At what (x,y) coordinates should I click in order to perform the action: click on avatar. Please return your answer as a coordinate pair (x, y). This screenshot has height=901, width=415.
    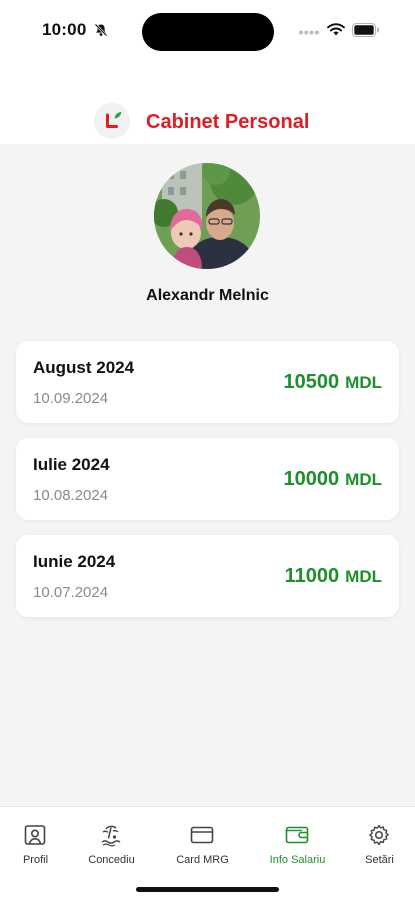
    Looking at the image, I should click on (207, 216).